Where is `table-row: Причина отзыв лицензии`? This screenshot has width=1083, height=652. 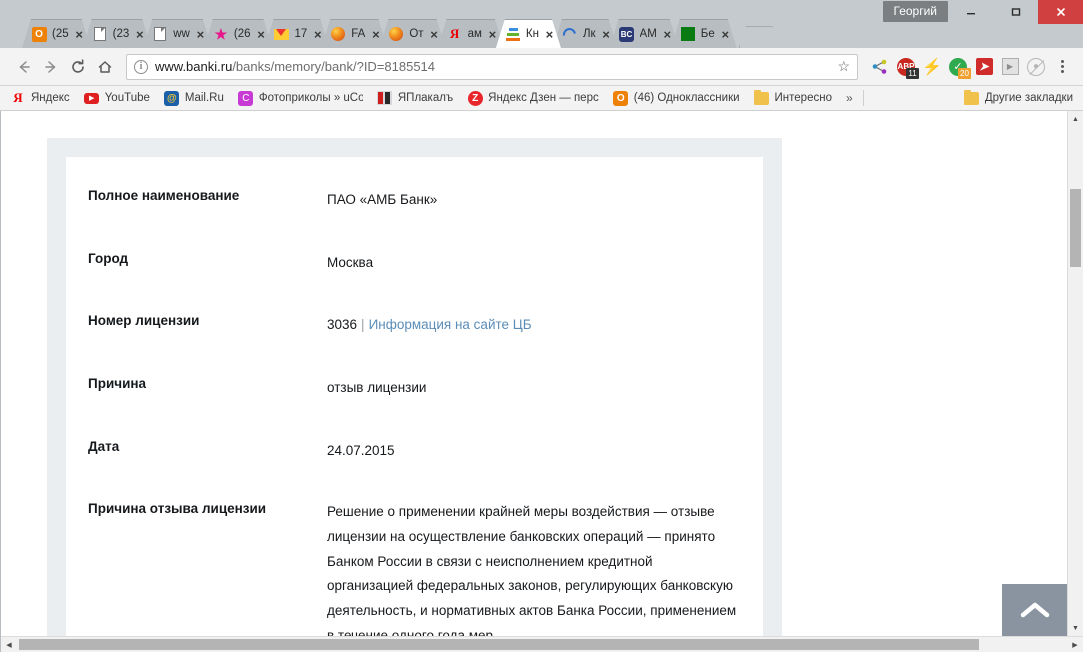 table-row: Причина отзыв лицензии is located at coordinates (414, 388).